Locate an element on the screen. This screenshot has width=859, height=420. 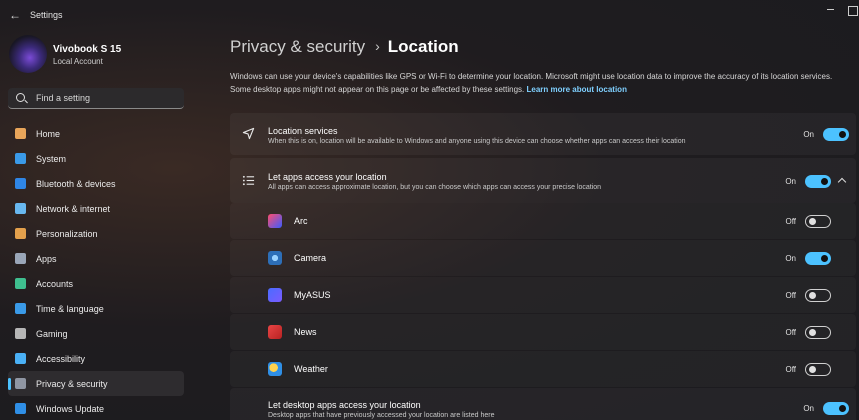
app-name: MyASUS is located at coordinates (312, 295).